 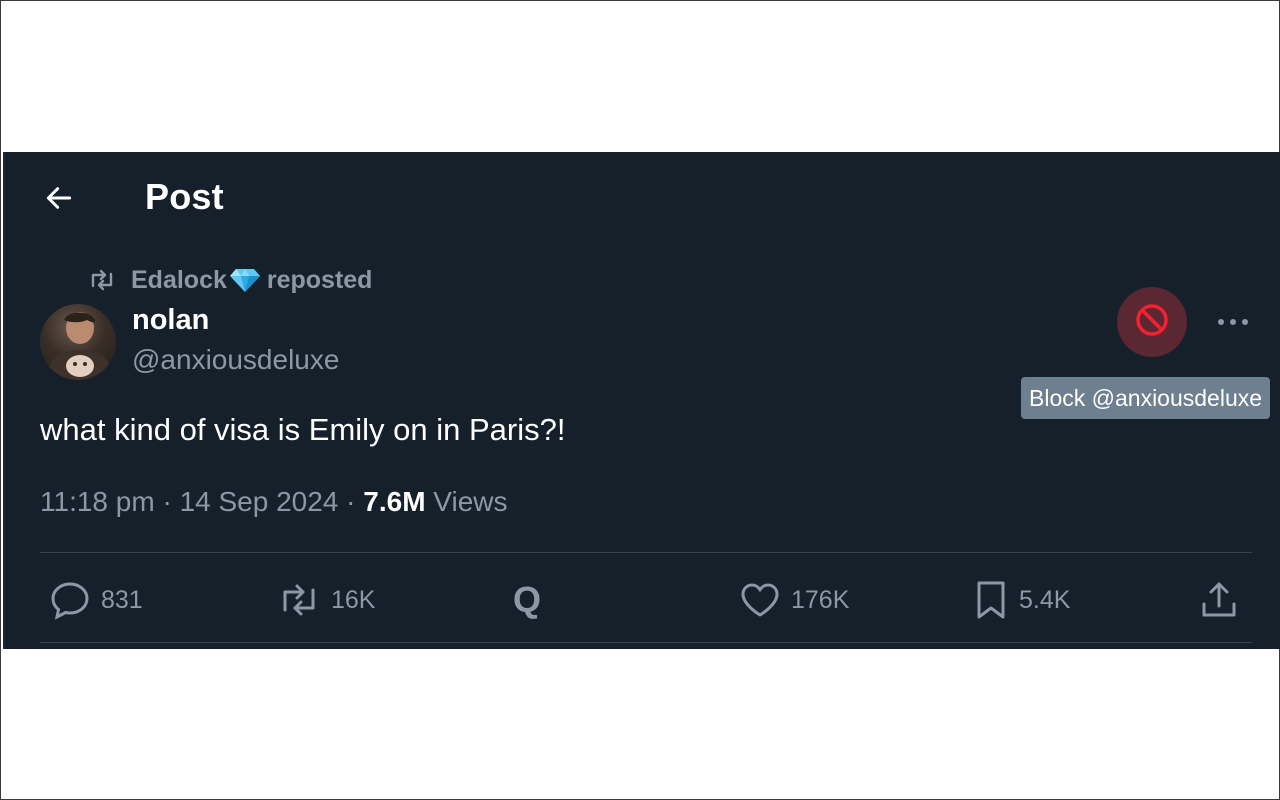 What do you see at coordinates (470, 501) in the screenshot?
I see `views-label: Views` at bounding box center [470, 501].